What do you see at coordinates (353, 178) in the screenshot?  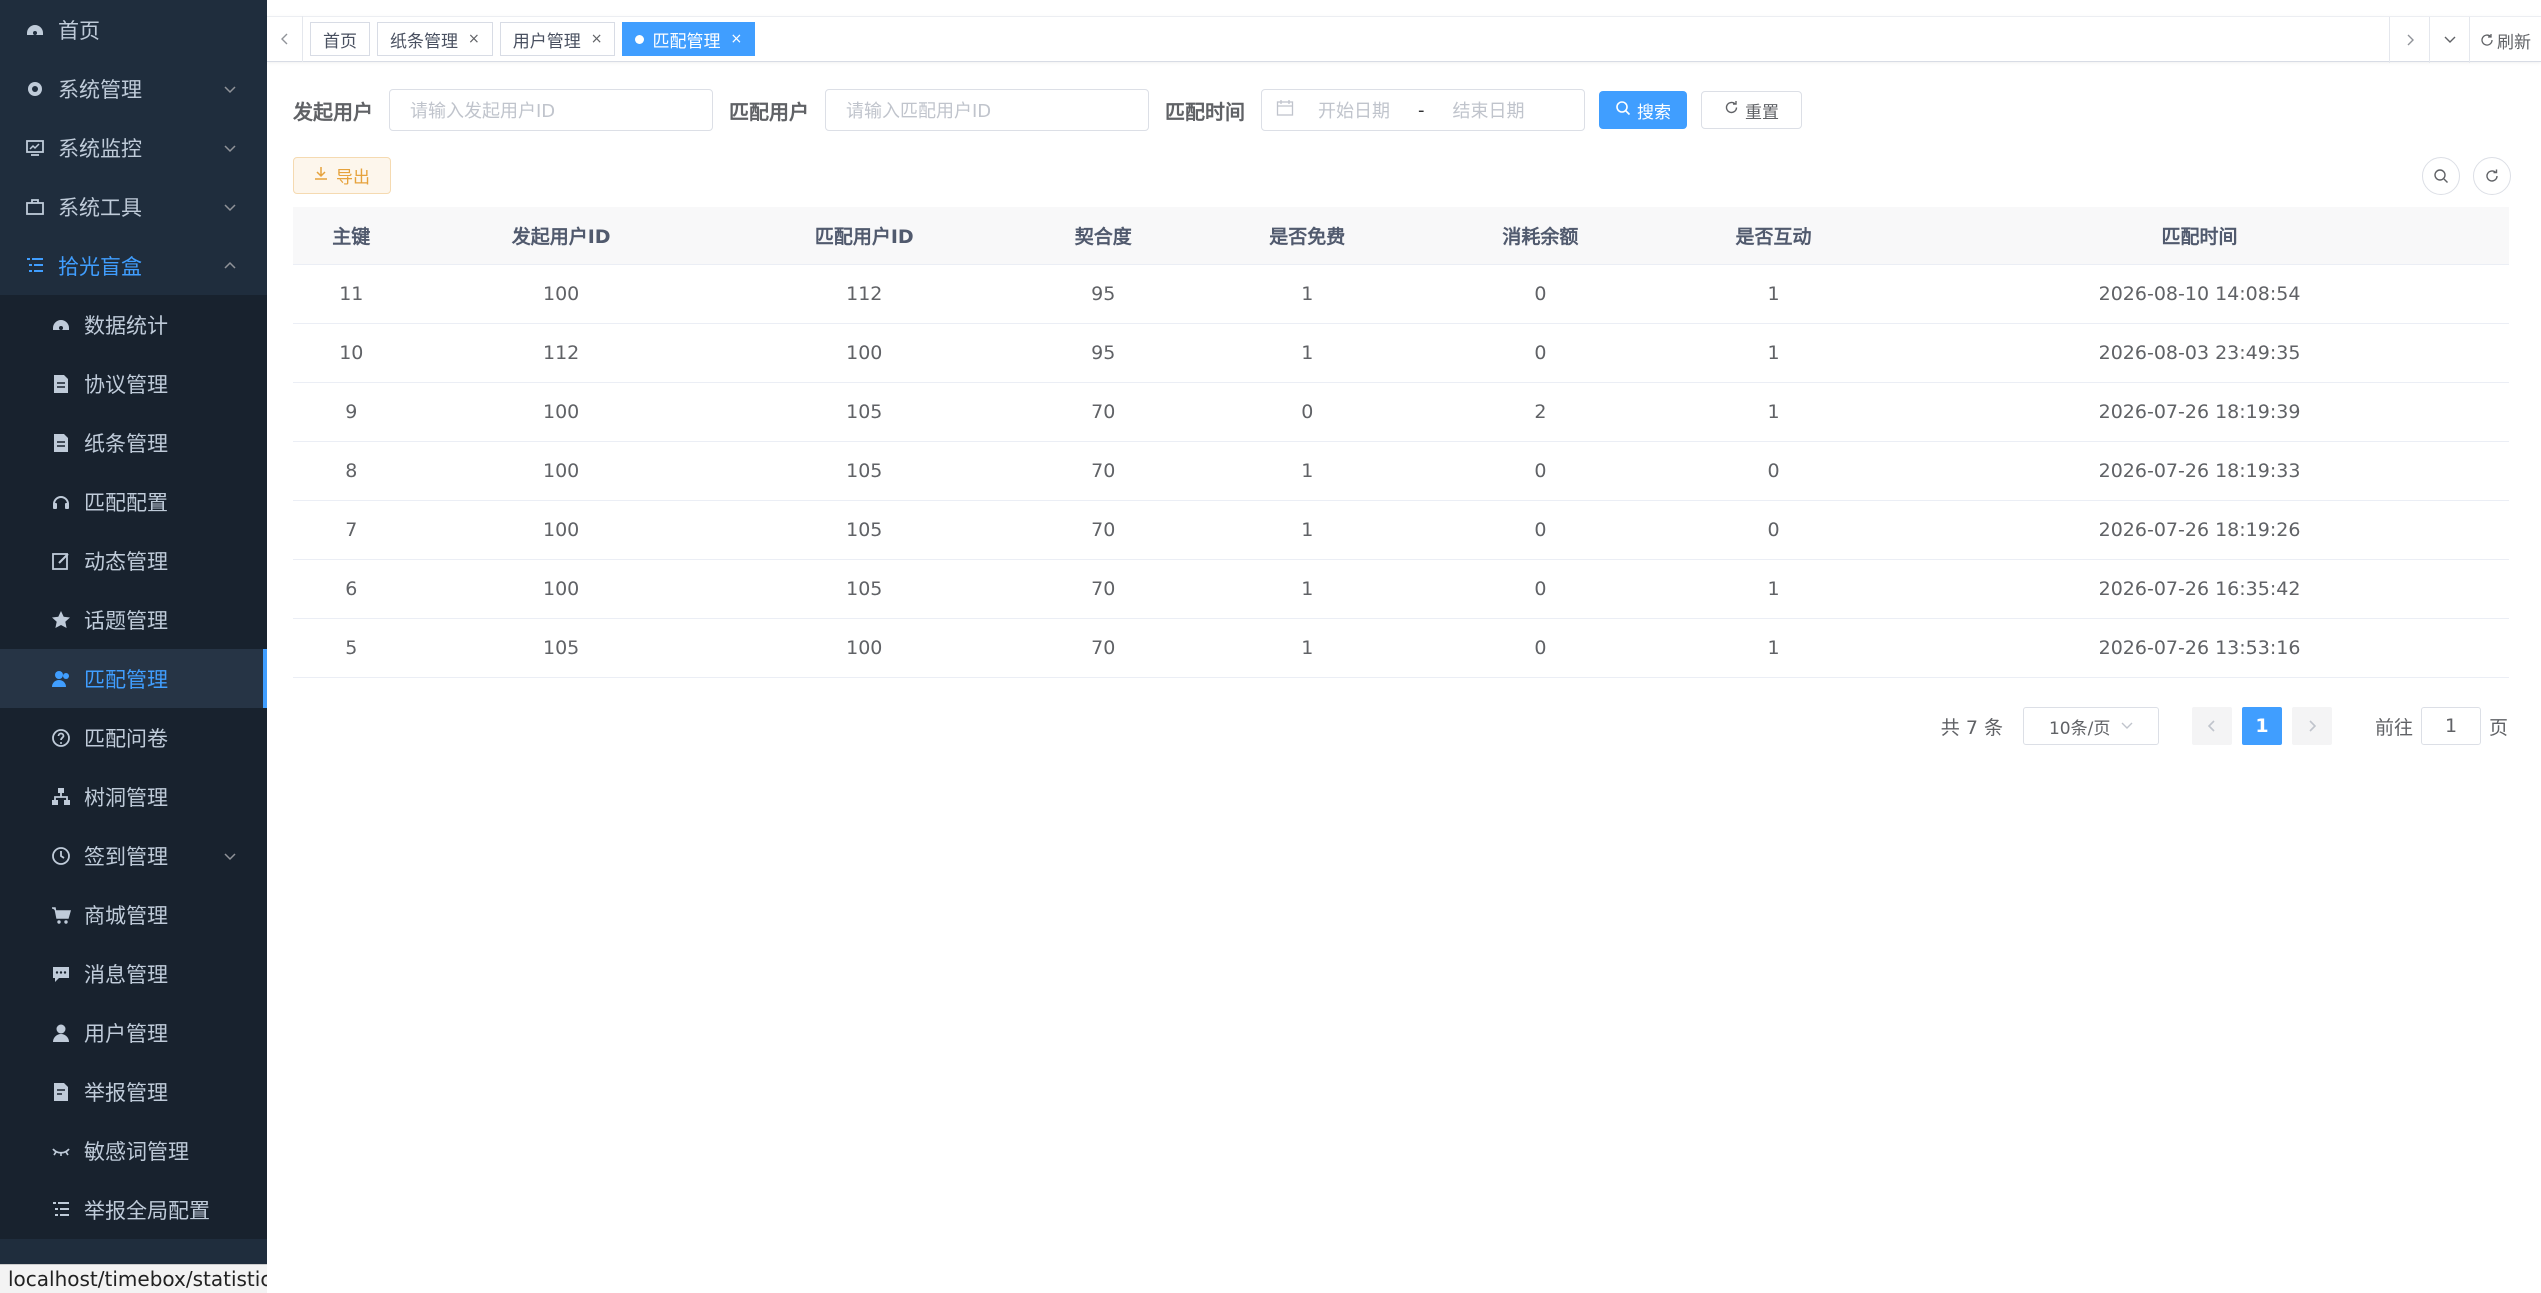 I see `export-button-label: 导出` at bounding box center [353, 178].